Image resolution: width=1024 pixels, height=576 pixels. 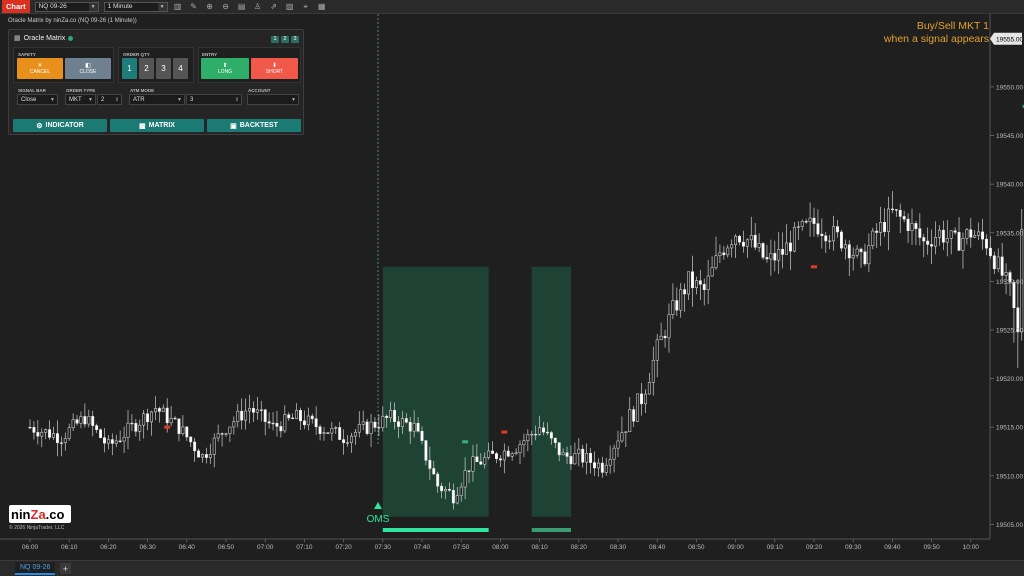 I want to click on strategies-icon: ♙, so click(x=258, y=7).